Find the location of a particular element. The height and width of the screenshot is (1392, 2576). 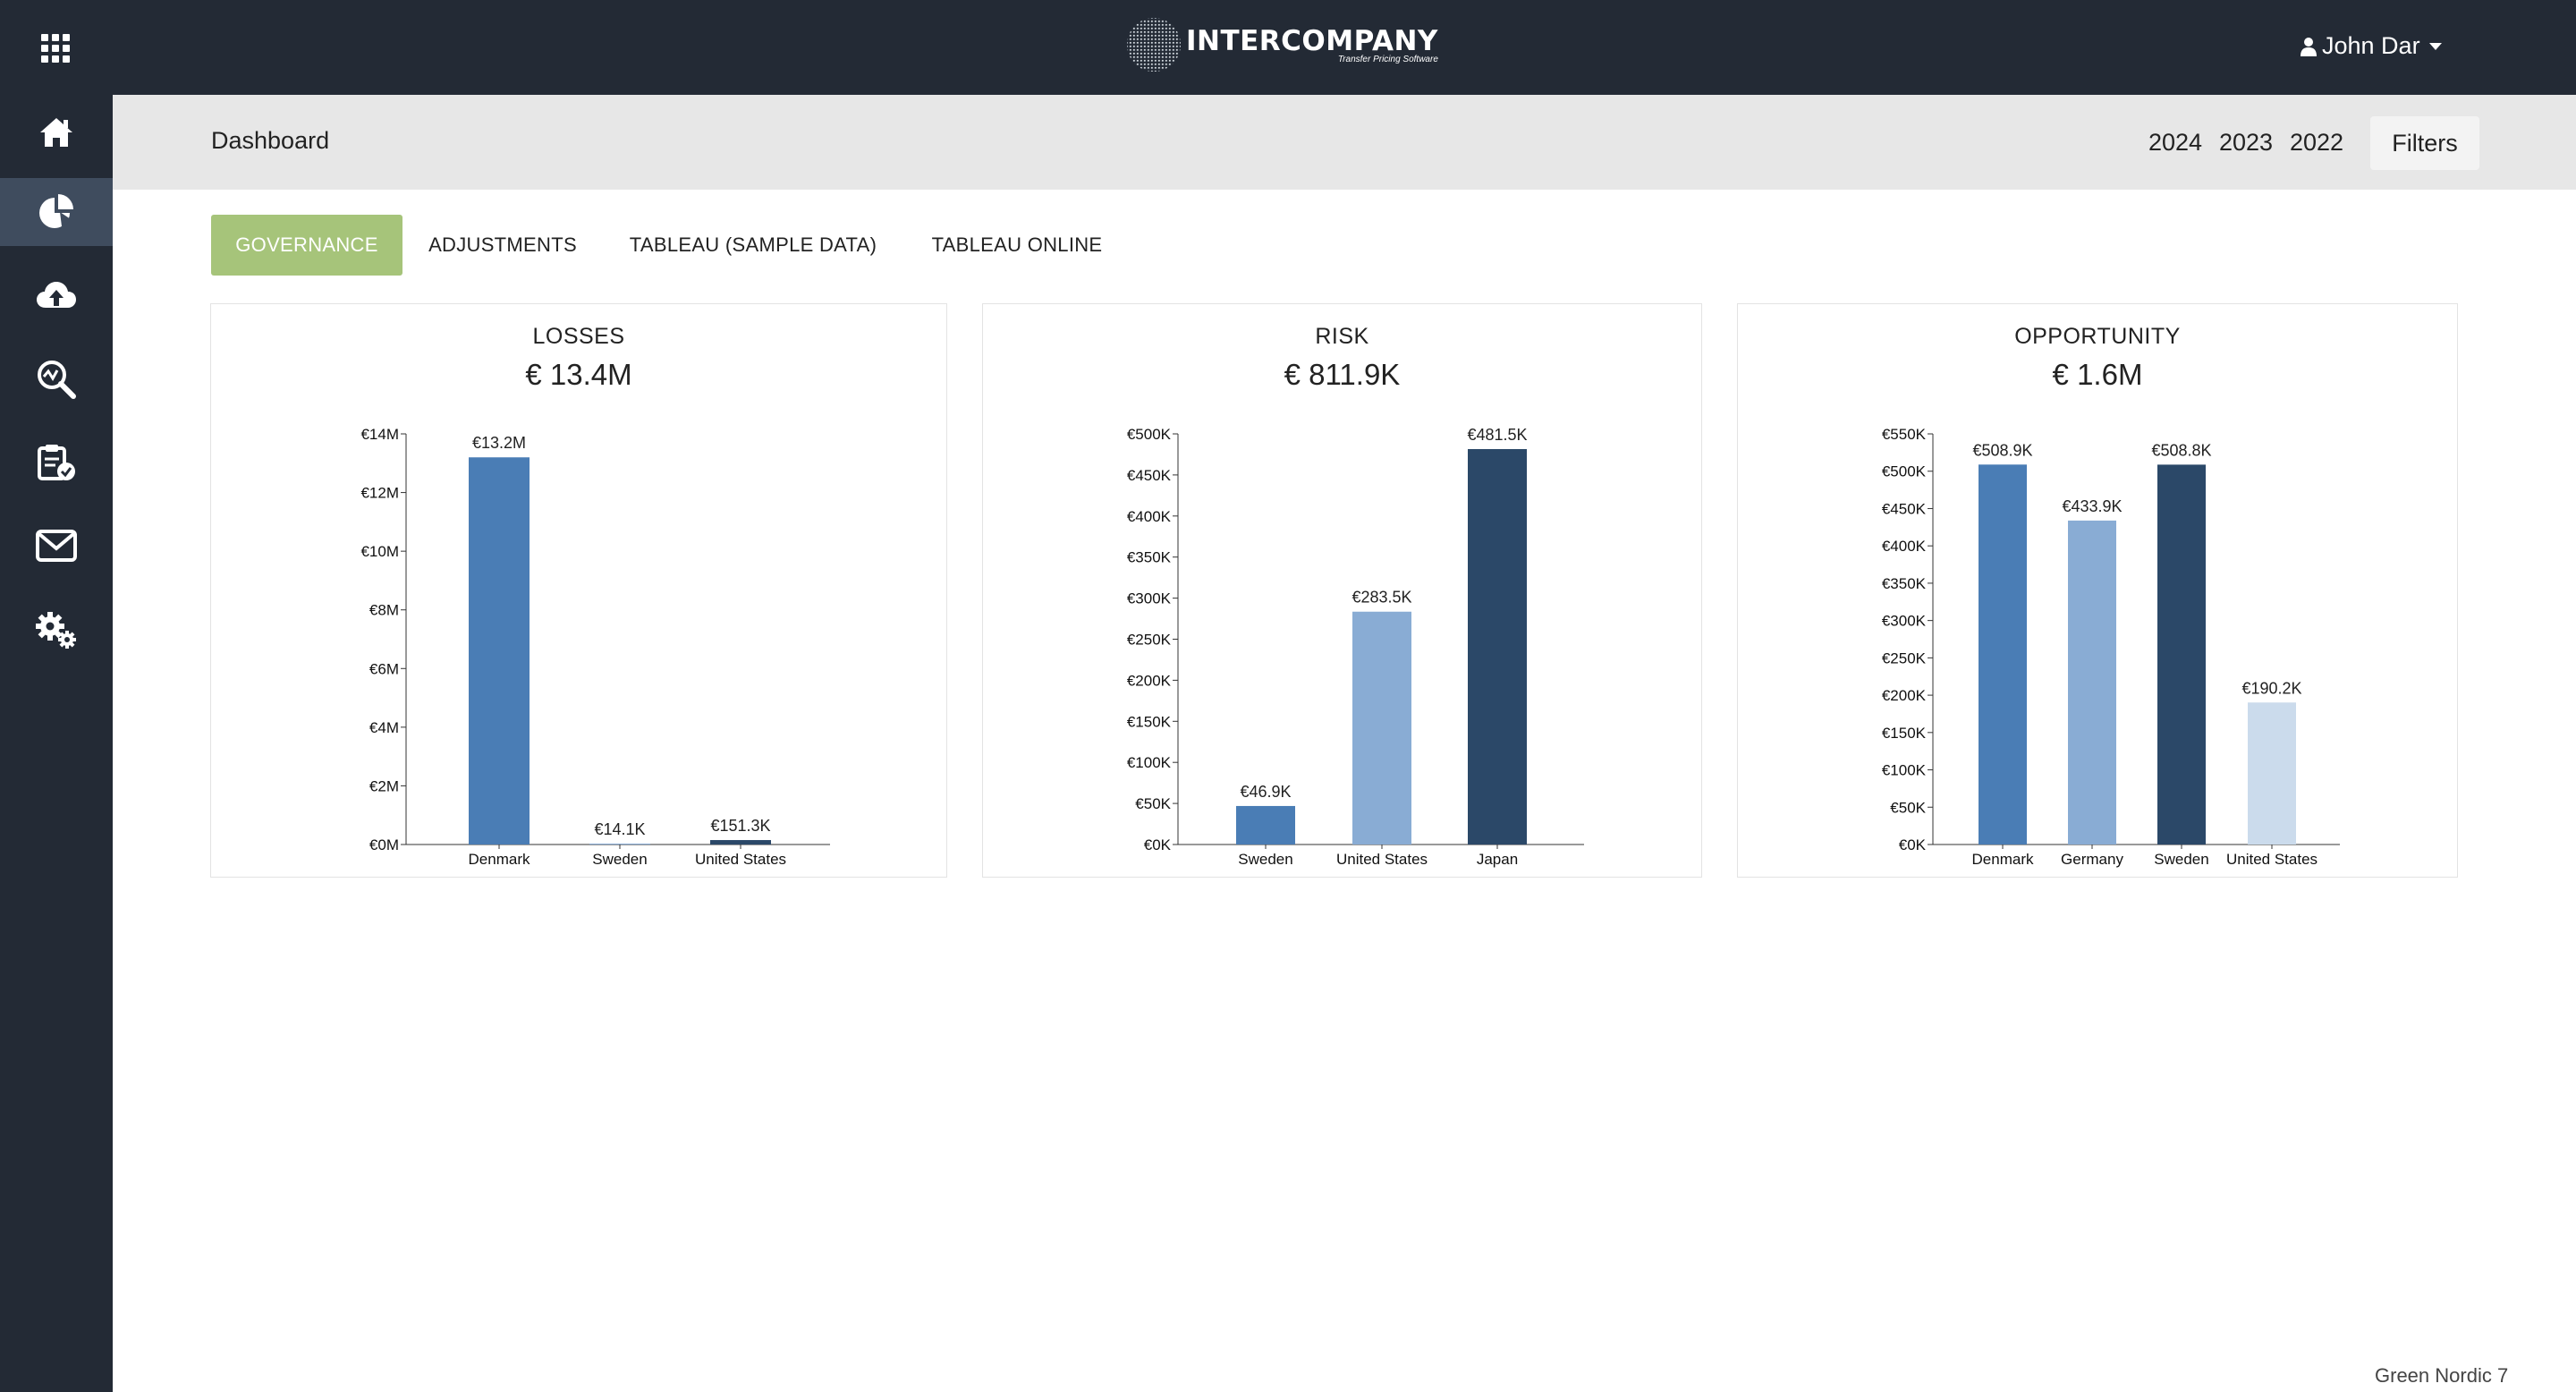

tab-tableau-online: TABLEAU ONLINE is located at coordinates (1017, 245).